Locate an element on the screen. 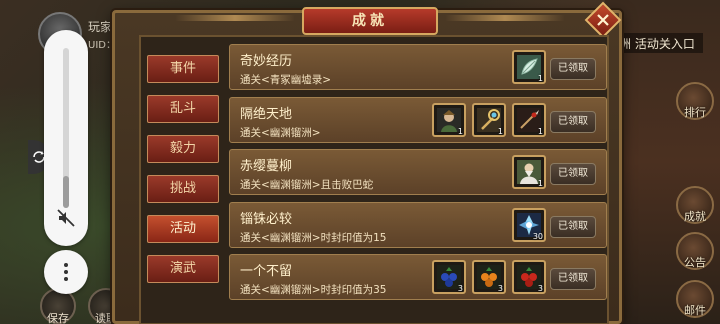 The image size is (720, 324). category-tabs: 事件 乱斗 毅力 挑战 活动 演武 is located at coordinates (183, 175).